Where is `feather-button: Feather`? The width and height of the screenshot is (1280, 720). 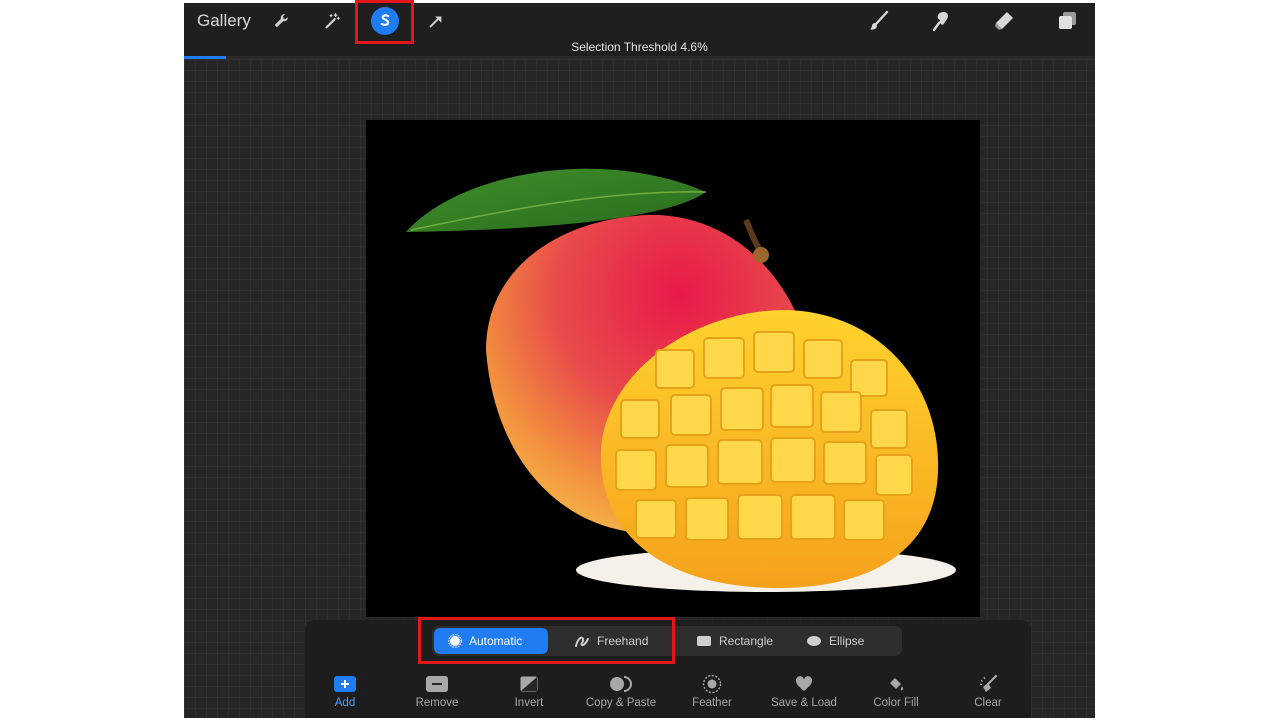
feather-button: Feather is located at coordinates (712, 691).